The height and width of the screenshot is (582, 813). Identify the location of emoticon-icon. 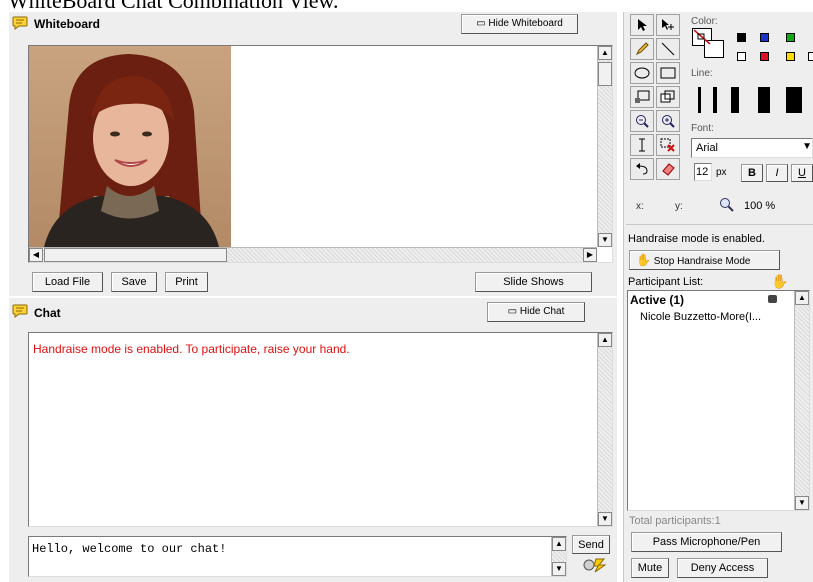
(595, 565).